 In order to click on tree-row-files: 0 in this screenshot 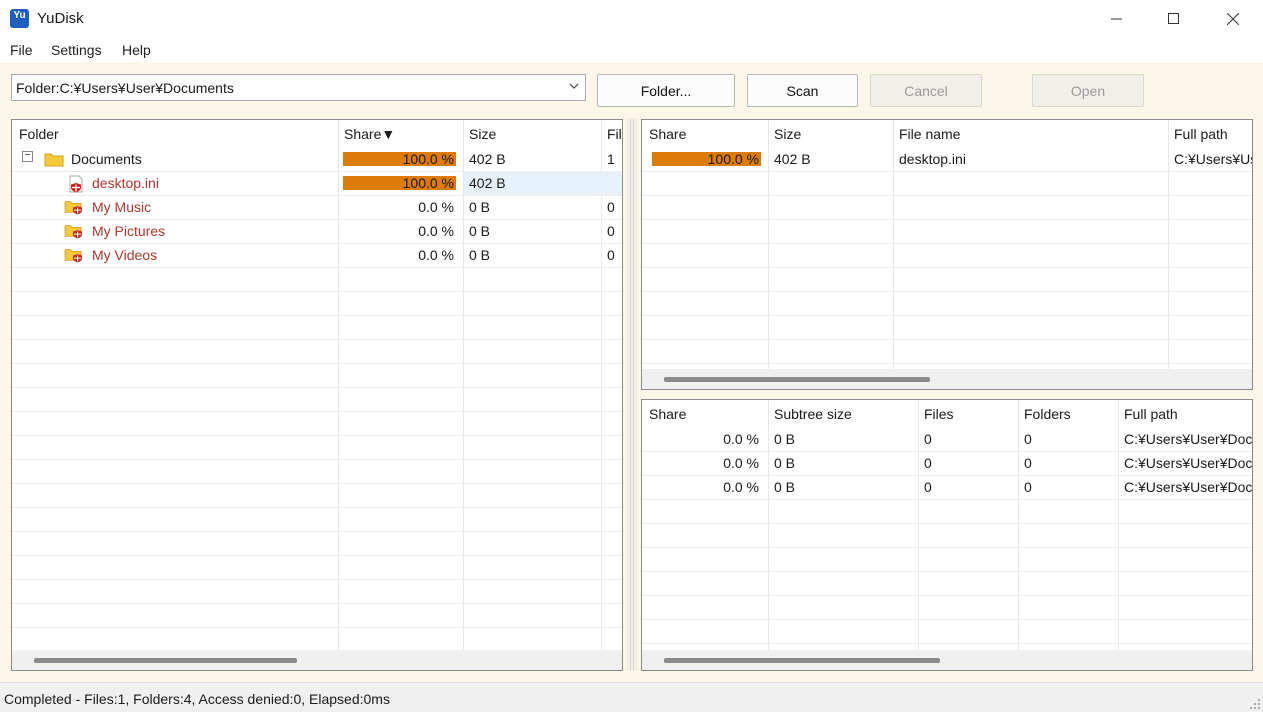, I will do `click(611, 231)`.